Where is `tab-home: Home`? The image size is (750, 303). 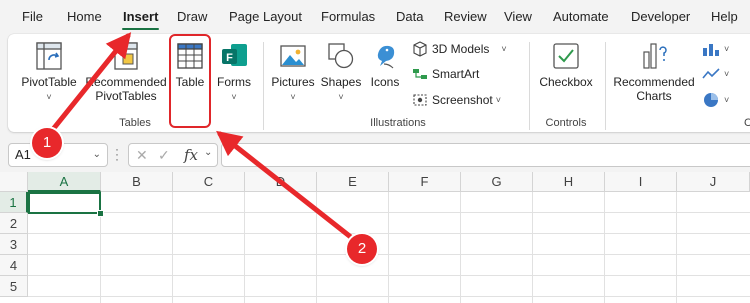 tab-home: Home is located at coordinates (84, 16).